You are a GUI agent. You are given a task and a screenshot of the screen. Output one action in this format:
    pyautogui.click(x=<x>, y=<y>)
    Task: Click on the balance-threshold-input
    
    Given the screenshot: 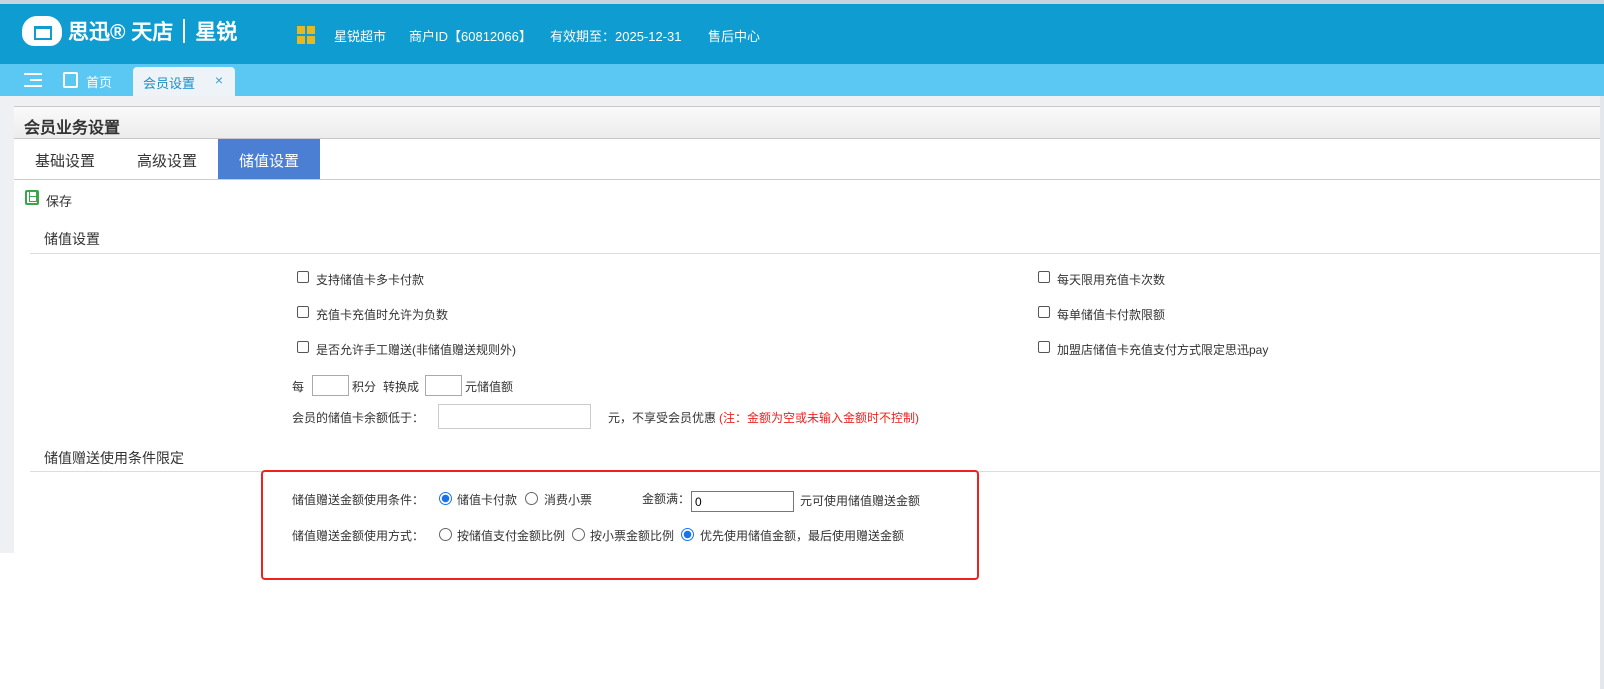 What is the action you would take?
    pyautogui.click(x=514, y=416)
    